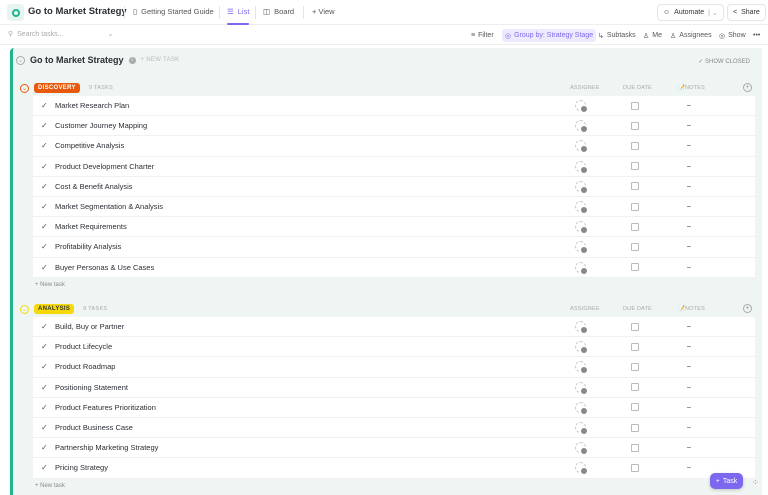  I want to click on tab-getting-started: ▯ Getting Started Guide, so click(173, 11).